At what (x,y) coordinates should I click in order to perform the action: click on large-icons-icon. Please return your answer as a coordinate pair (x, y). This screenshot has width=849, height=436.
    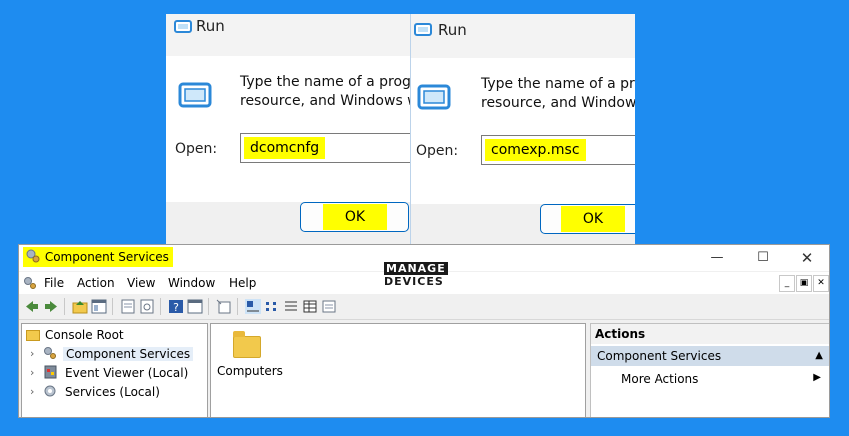
    Looking at the image, I should click on (253, 306).